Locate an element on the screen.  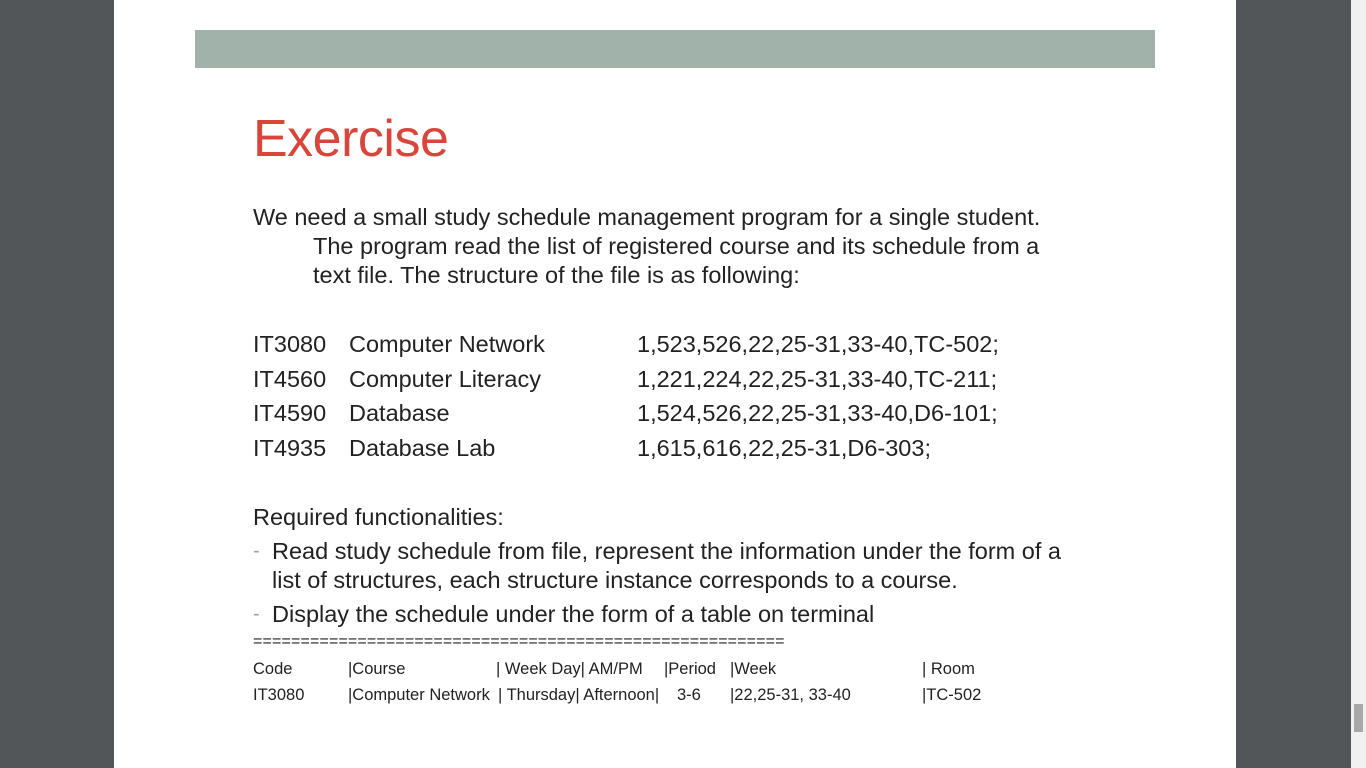
cell-period: 3-6 is located at coordinates (689, 695).